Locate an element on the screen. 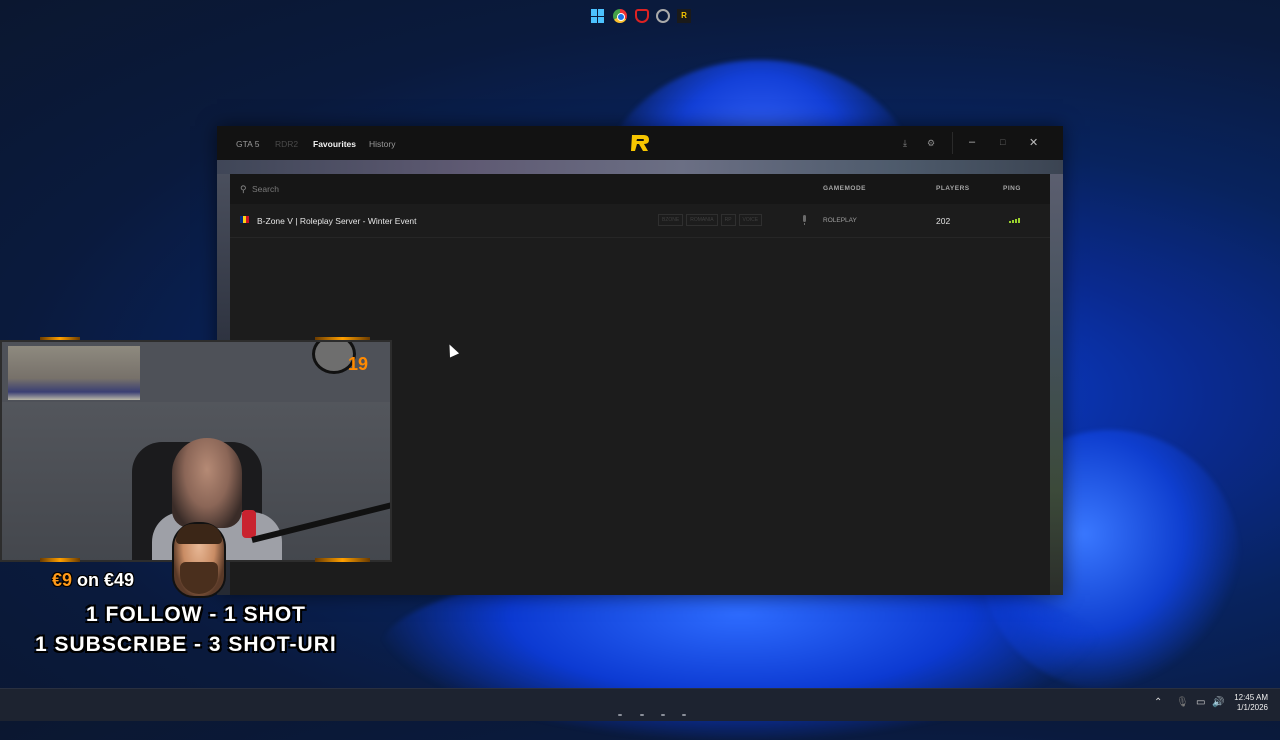 The image size is (1280, 740). tray-chevron-up-icon: ⌃ is located at coordinates (1158, 702).